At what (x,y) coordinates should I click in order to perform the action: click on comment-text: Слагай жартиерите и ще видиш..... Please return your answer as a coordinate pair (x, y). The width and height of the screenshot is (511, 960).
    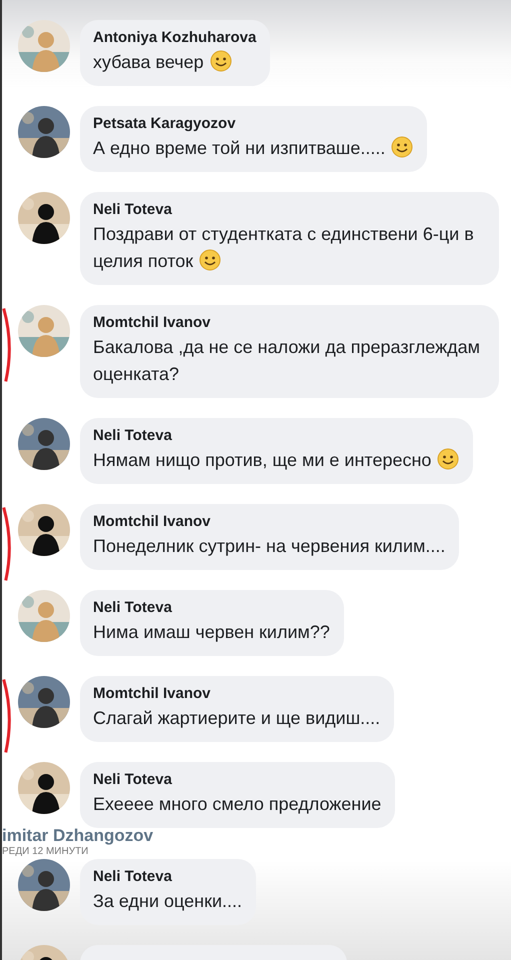
    Looking at the image, I should click on (236, 718).